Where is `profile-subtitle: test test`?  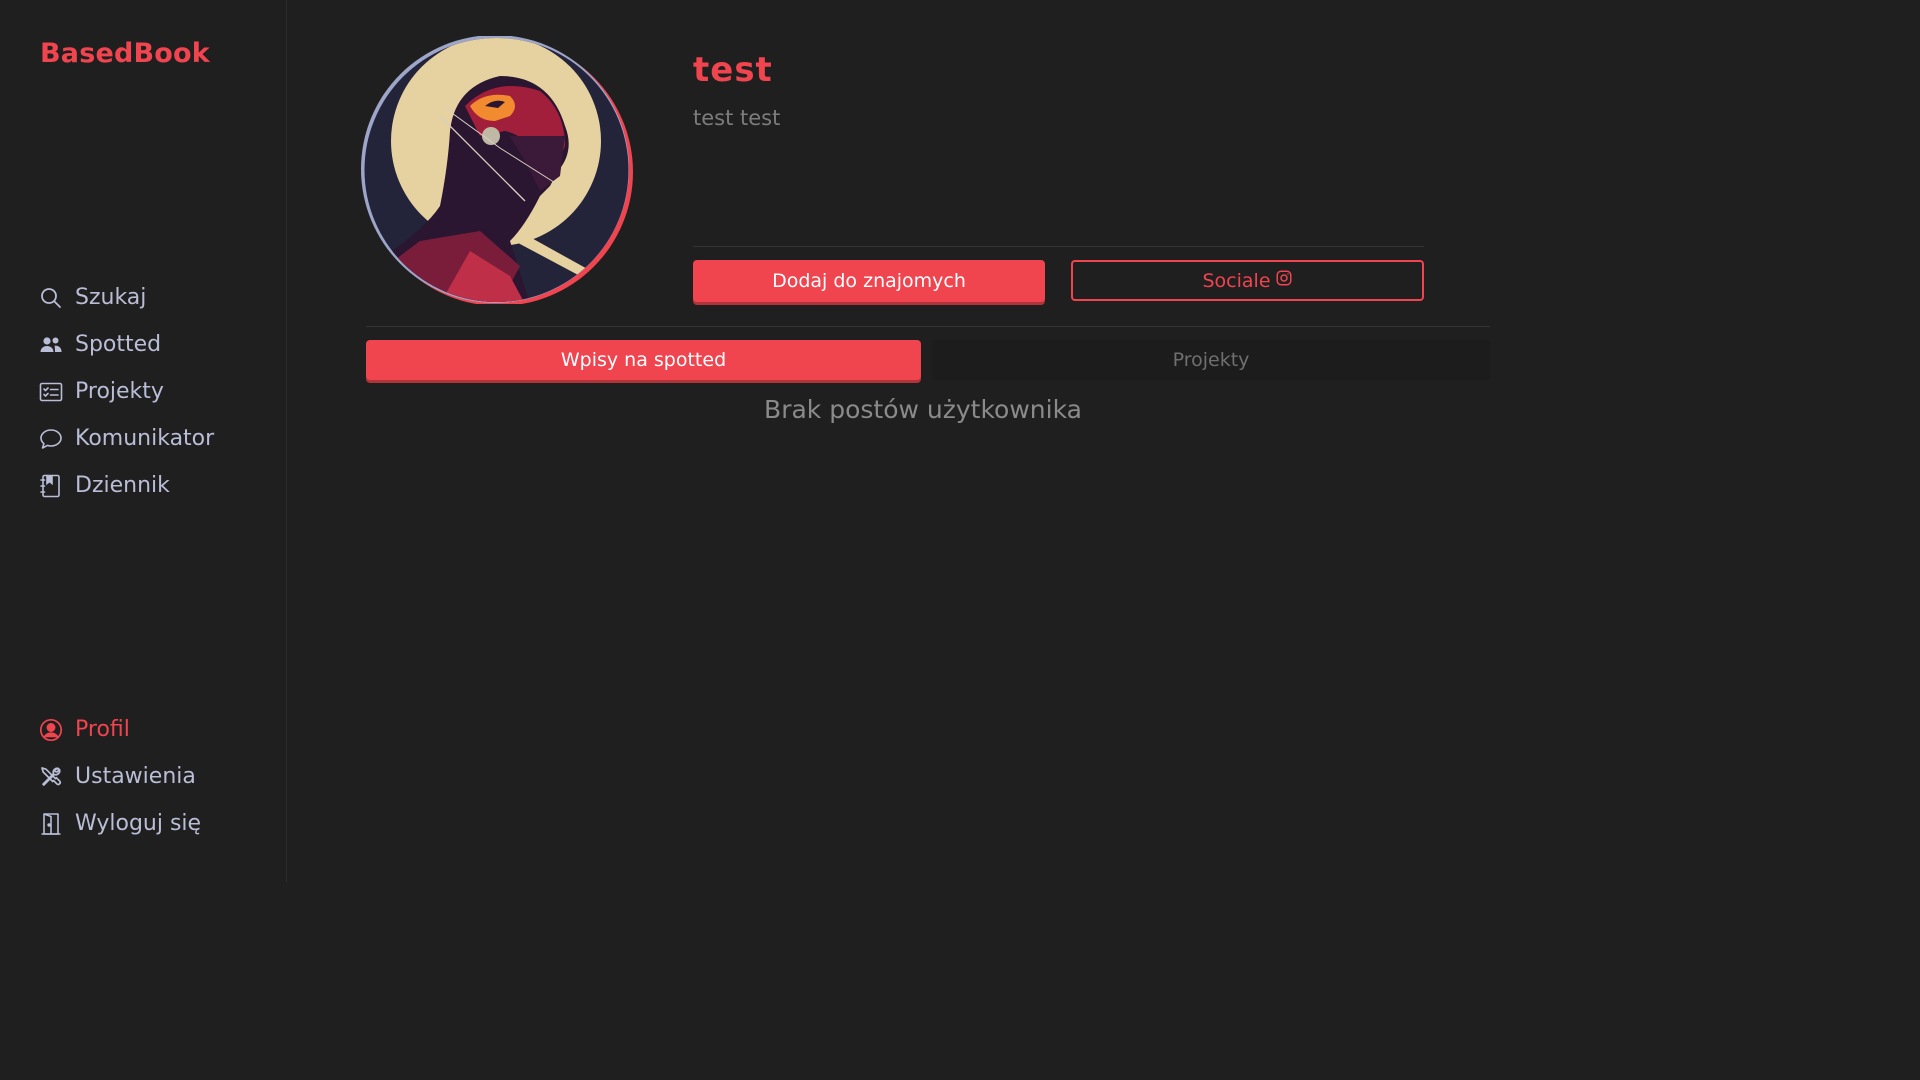
profile-subtitle: test test is located at coordinates (737, 118).